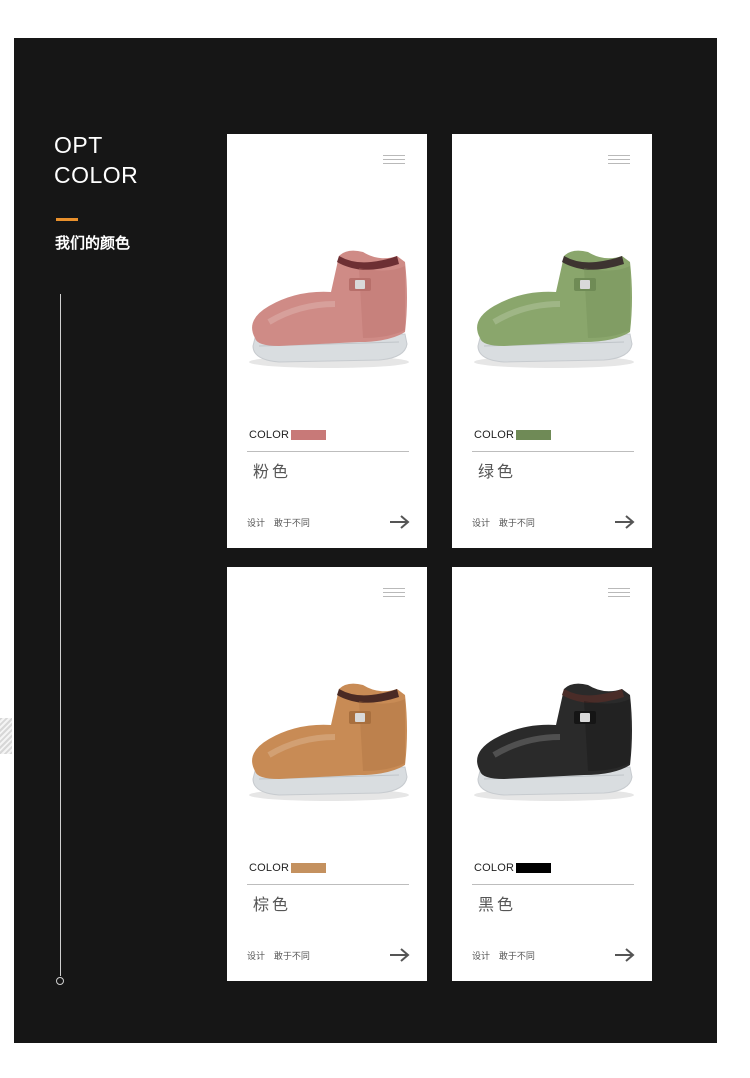  Describe the element at coordinates (497, 471) in the screenshot. I see `color-name: 绿色` at that location.